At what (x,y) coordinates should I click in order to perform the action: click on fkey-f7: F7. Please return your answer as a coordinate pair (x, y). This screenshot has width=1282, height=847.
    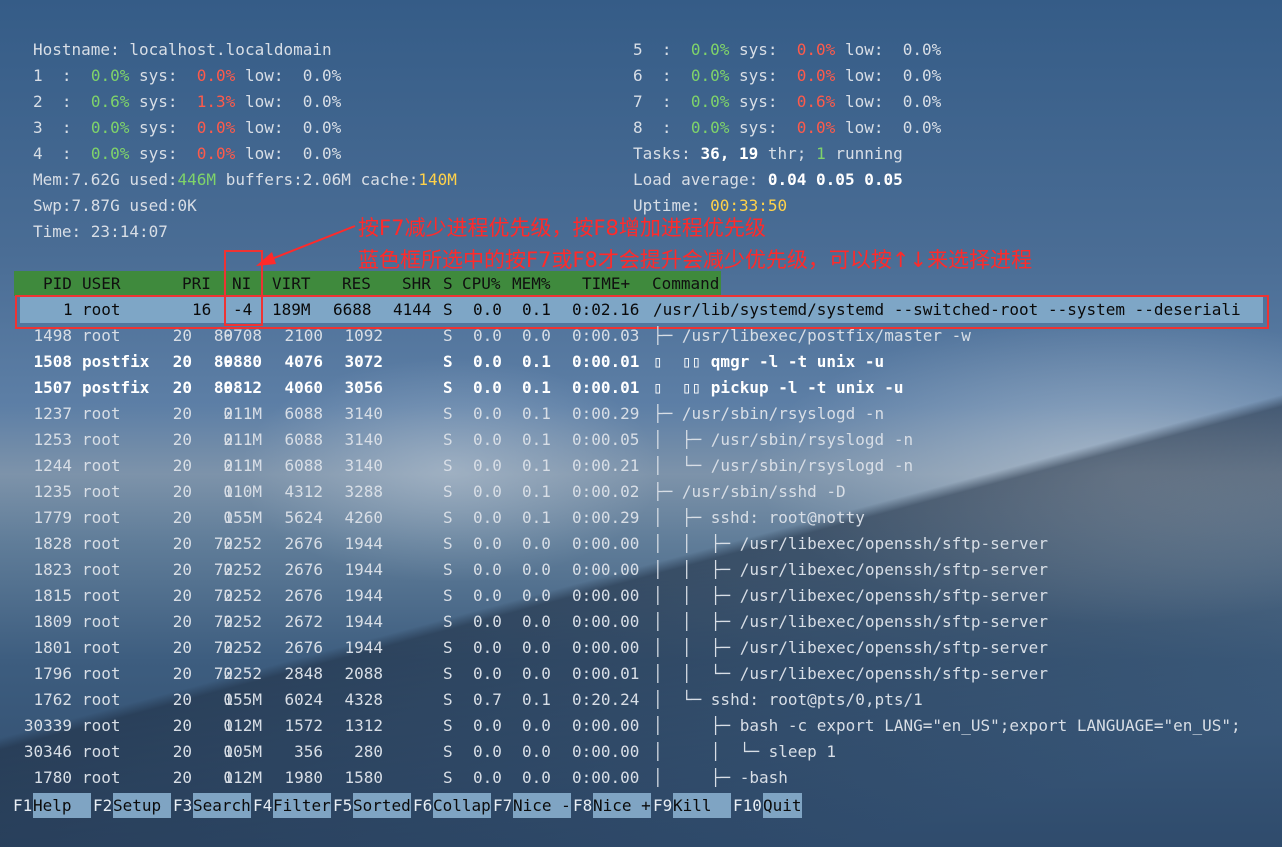
    Looking at the image, I should click on (502, 805).